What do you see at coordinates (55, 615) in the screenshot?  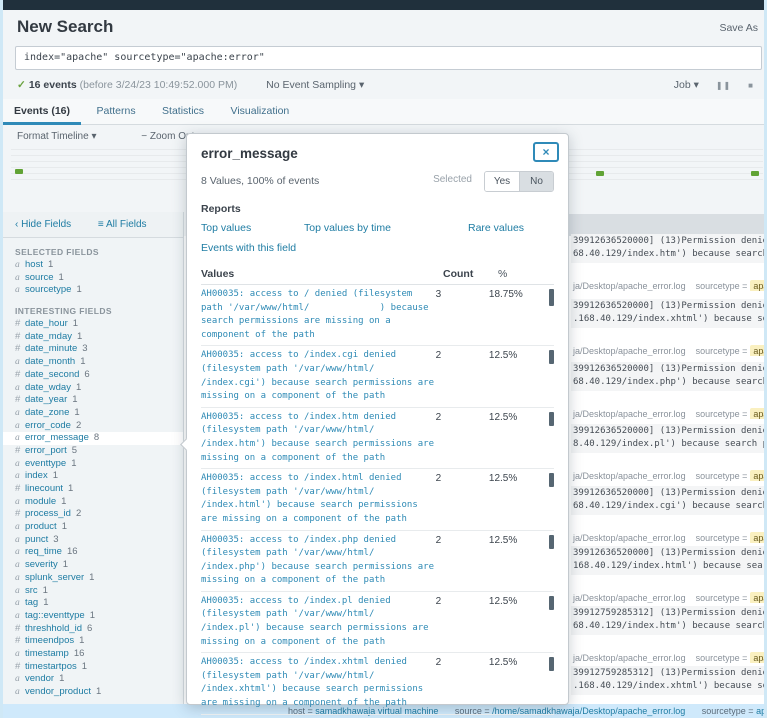 I see `field-name-link: tag::eventtype` at bounding box center [55, 615].